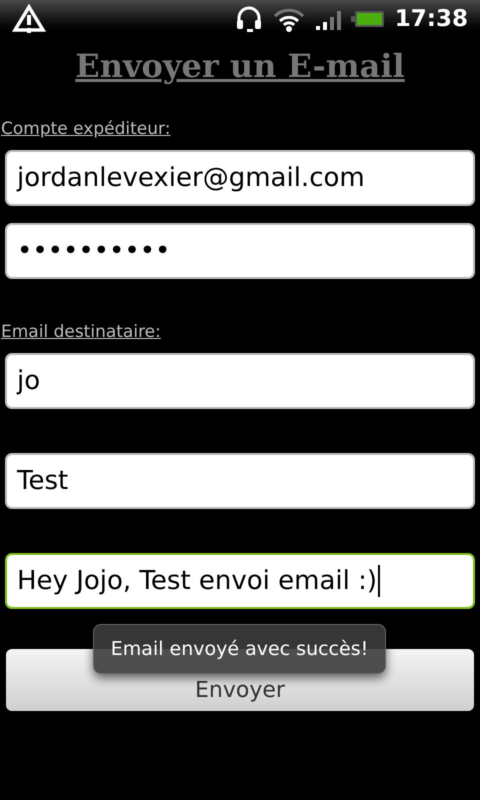  I want to click on section-label: Email destinataire:, so click(80, 332).